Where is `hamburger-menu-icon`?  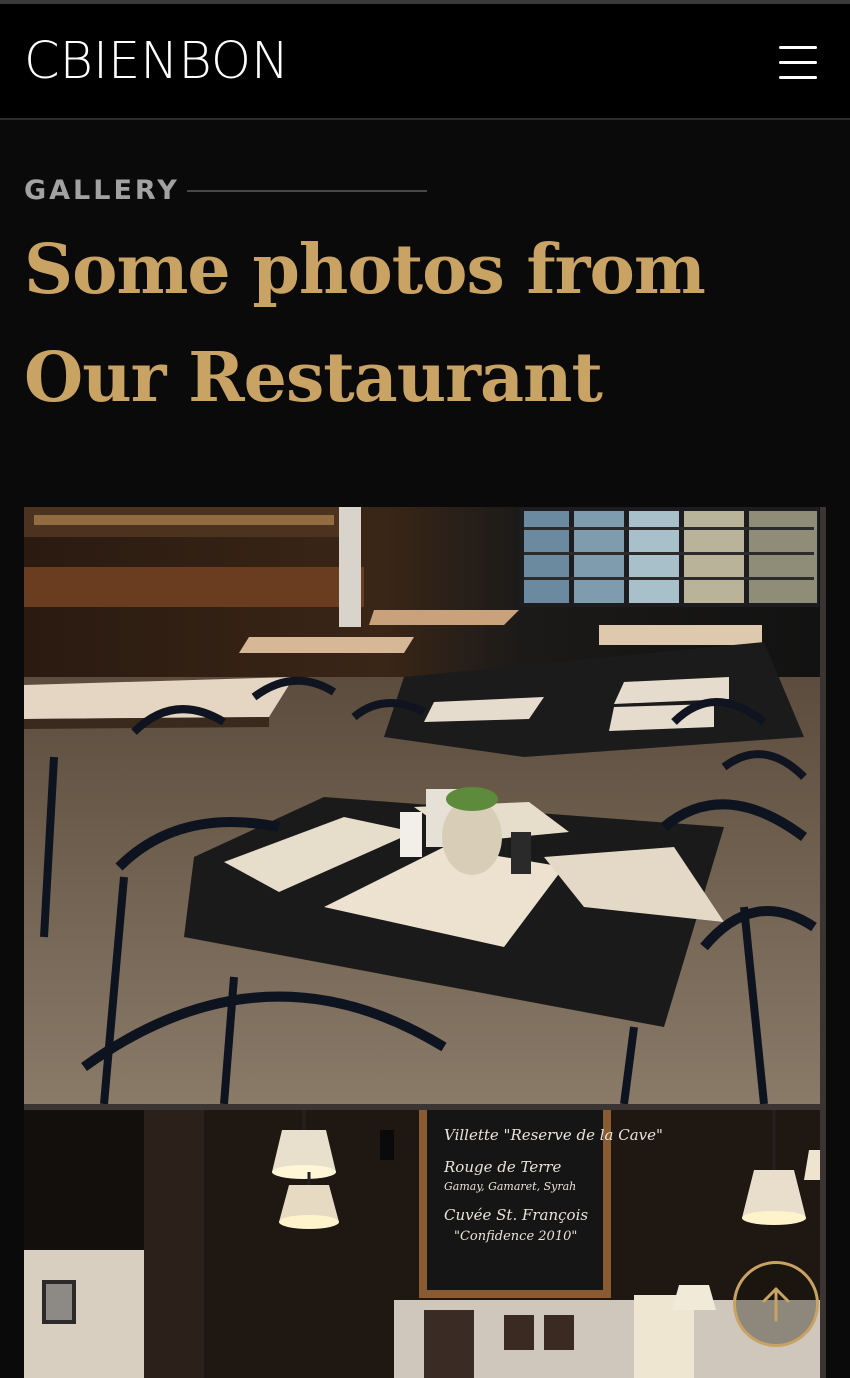 hamburger-menu-icon is located at coordinates (798, 63).